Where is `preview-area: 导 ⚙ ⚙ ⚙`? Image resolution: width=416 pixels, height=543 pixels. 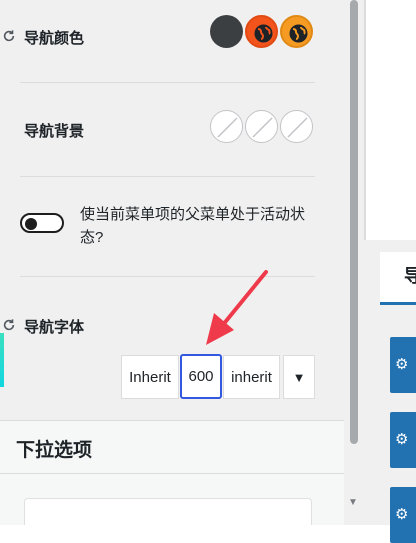
preview-area: 导 ⚙ ⚙ ⚙ is located at coordinates (390, 271).